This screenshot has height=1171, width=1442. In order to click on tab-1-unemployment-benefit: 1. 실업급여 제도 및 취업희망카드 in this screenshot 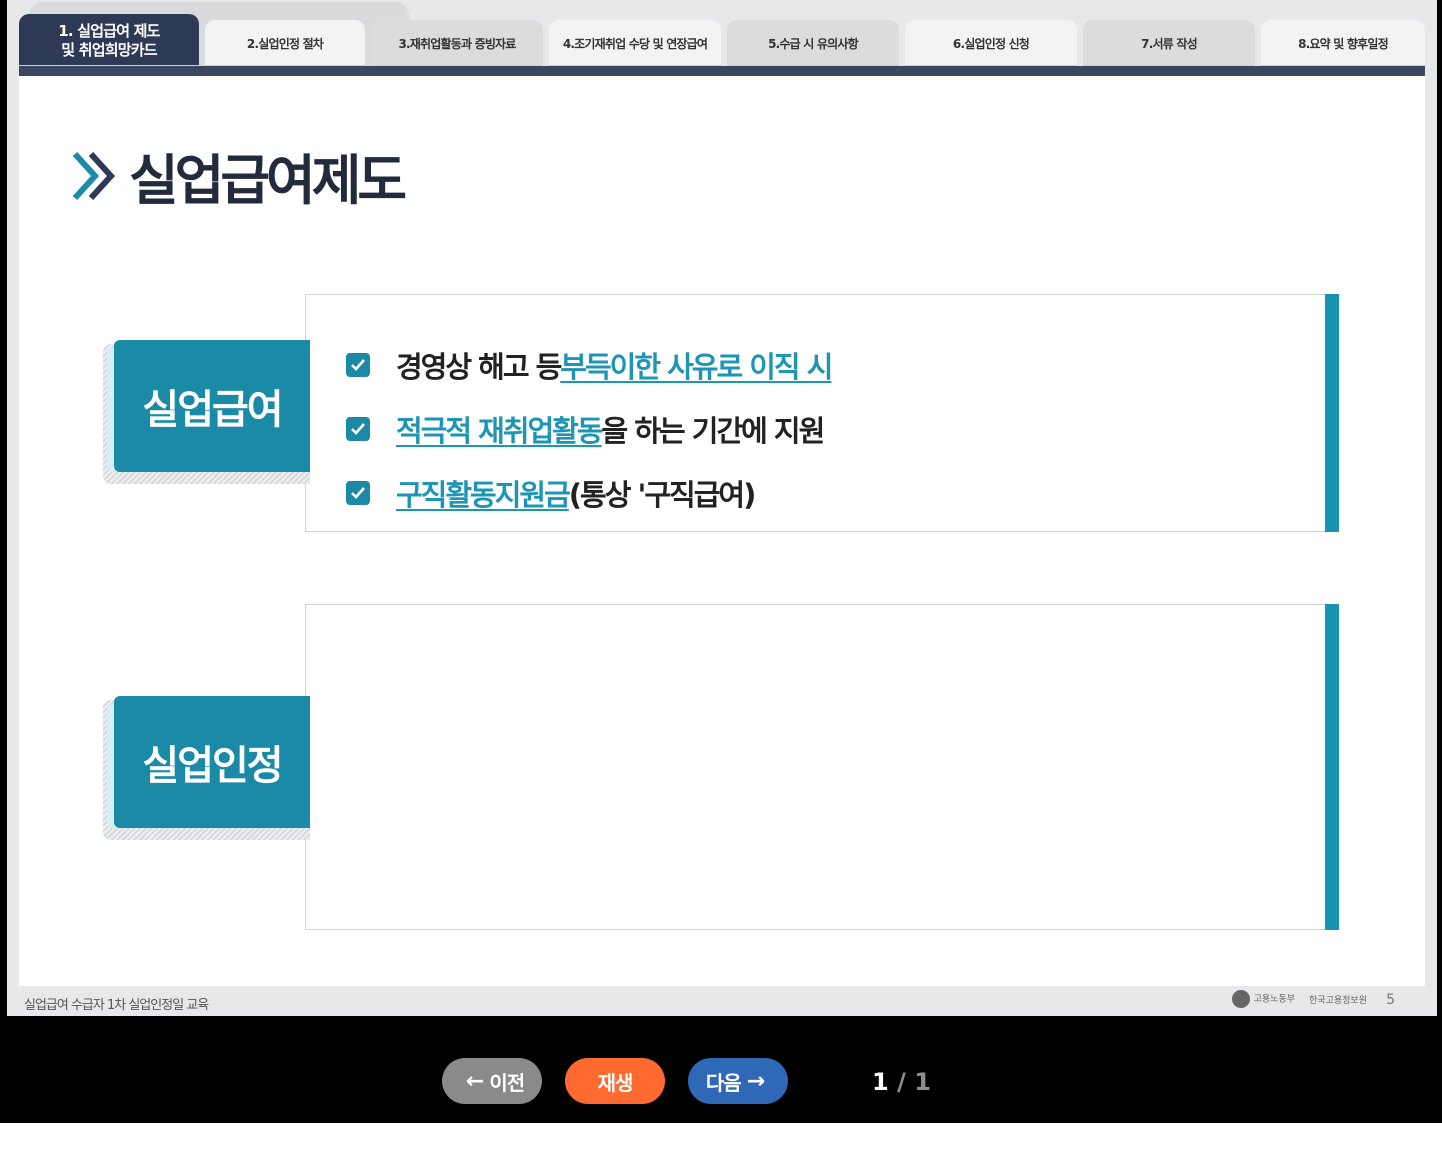, I will do `click(109, 40)`.